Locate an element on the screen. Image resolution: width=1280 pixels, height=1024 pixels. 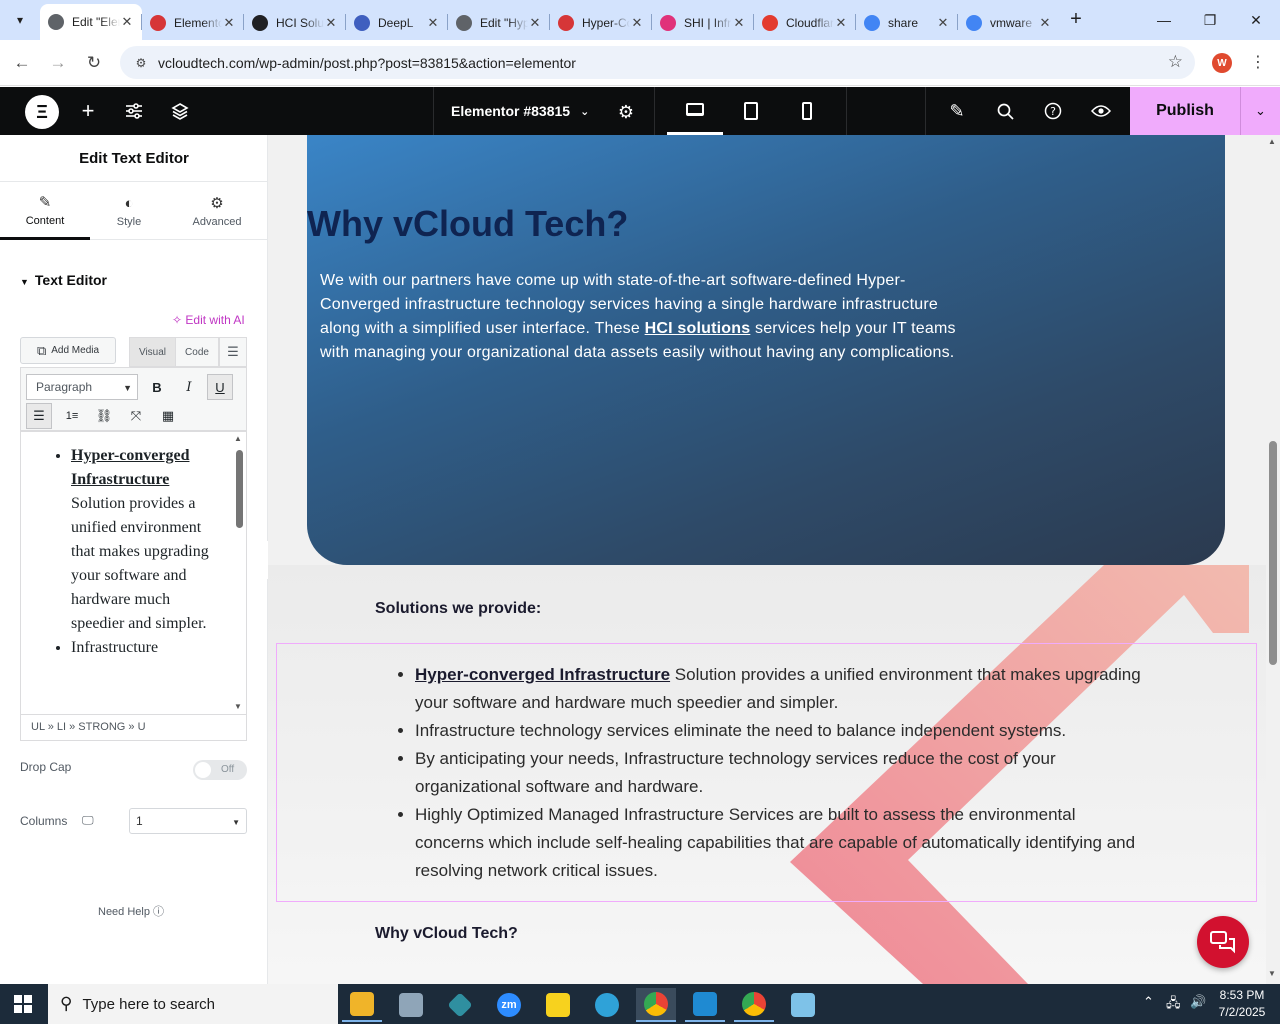
paragraph-format-select: Paragraph ▼ is located at coordinates (82, 387).